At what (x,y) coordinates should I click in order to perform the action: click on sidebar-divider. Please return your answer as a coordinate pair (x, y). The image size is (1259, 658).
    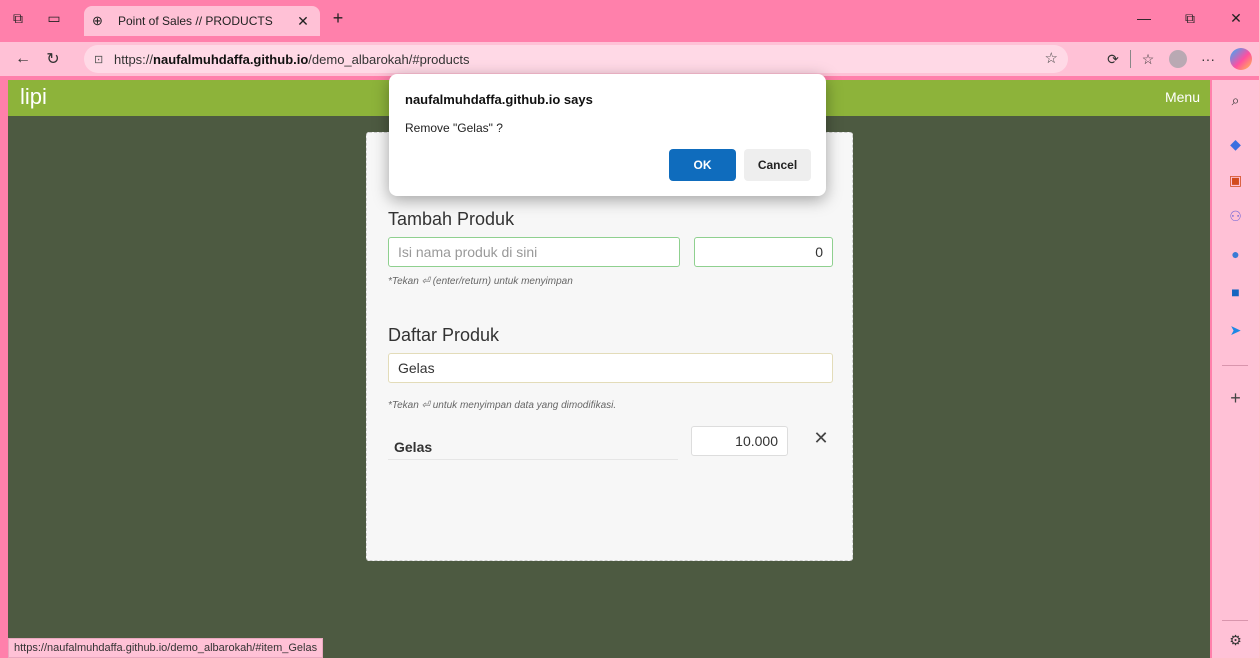
    Looking at the image, I should click on (1235, 365).